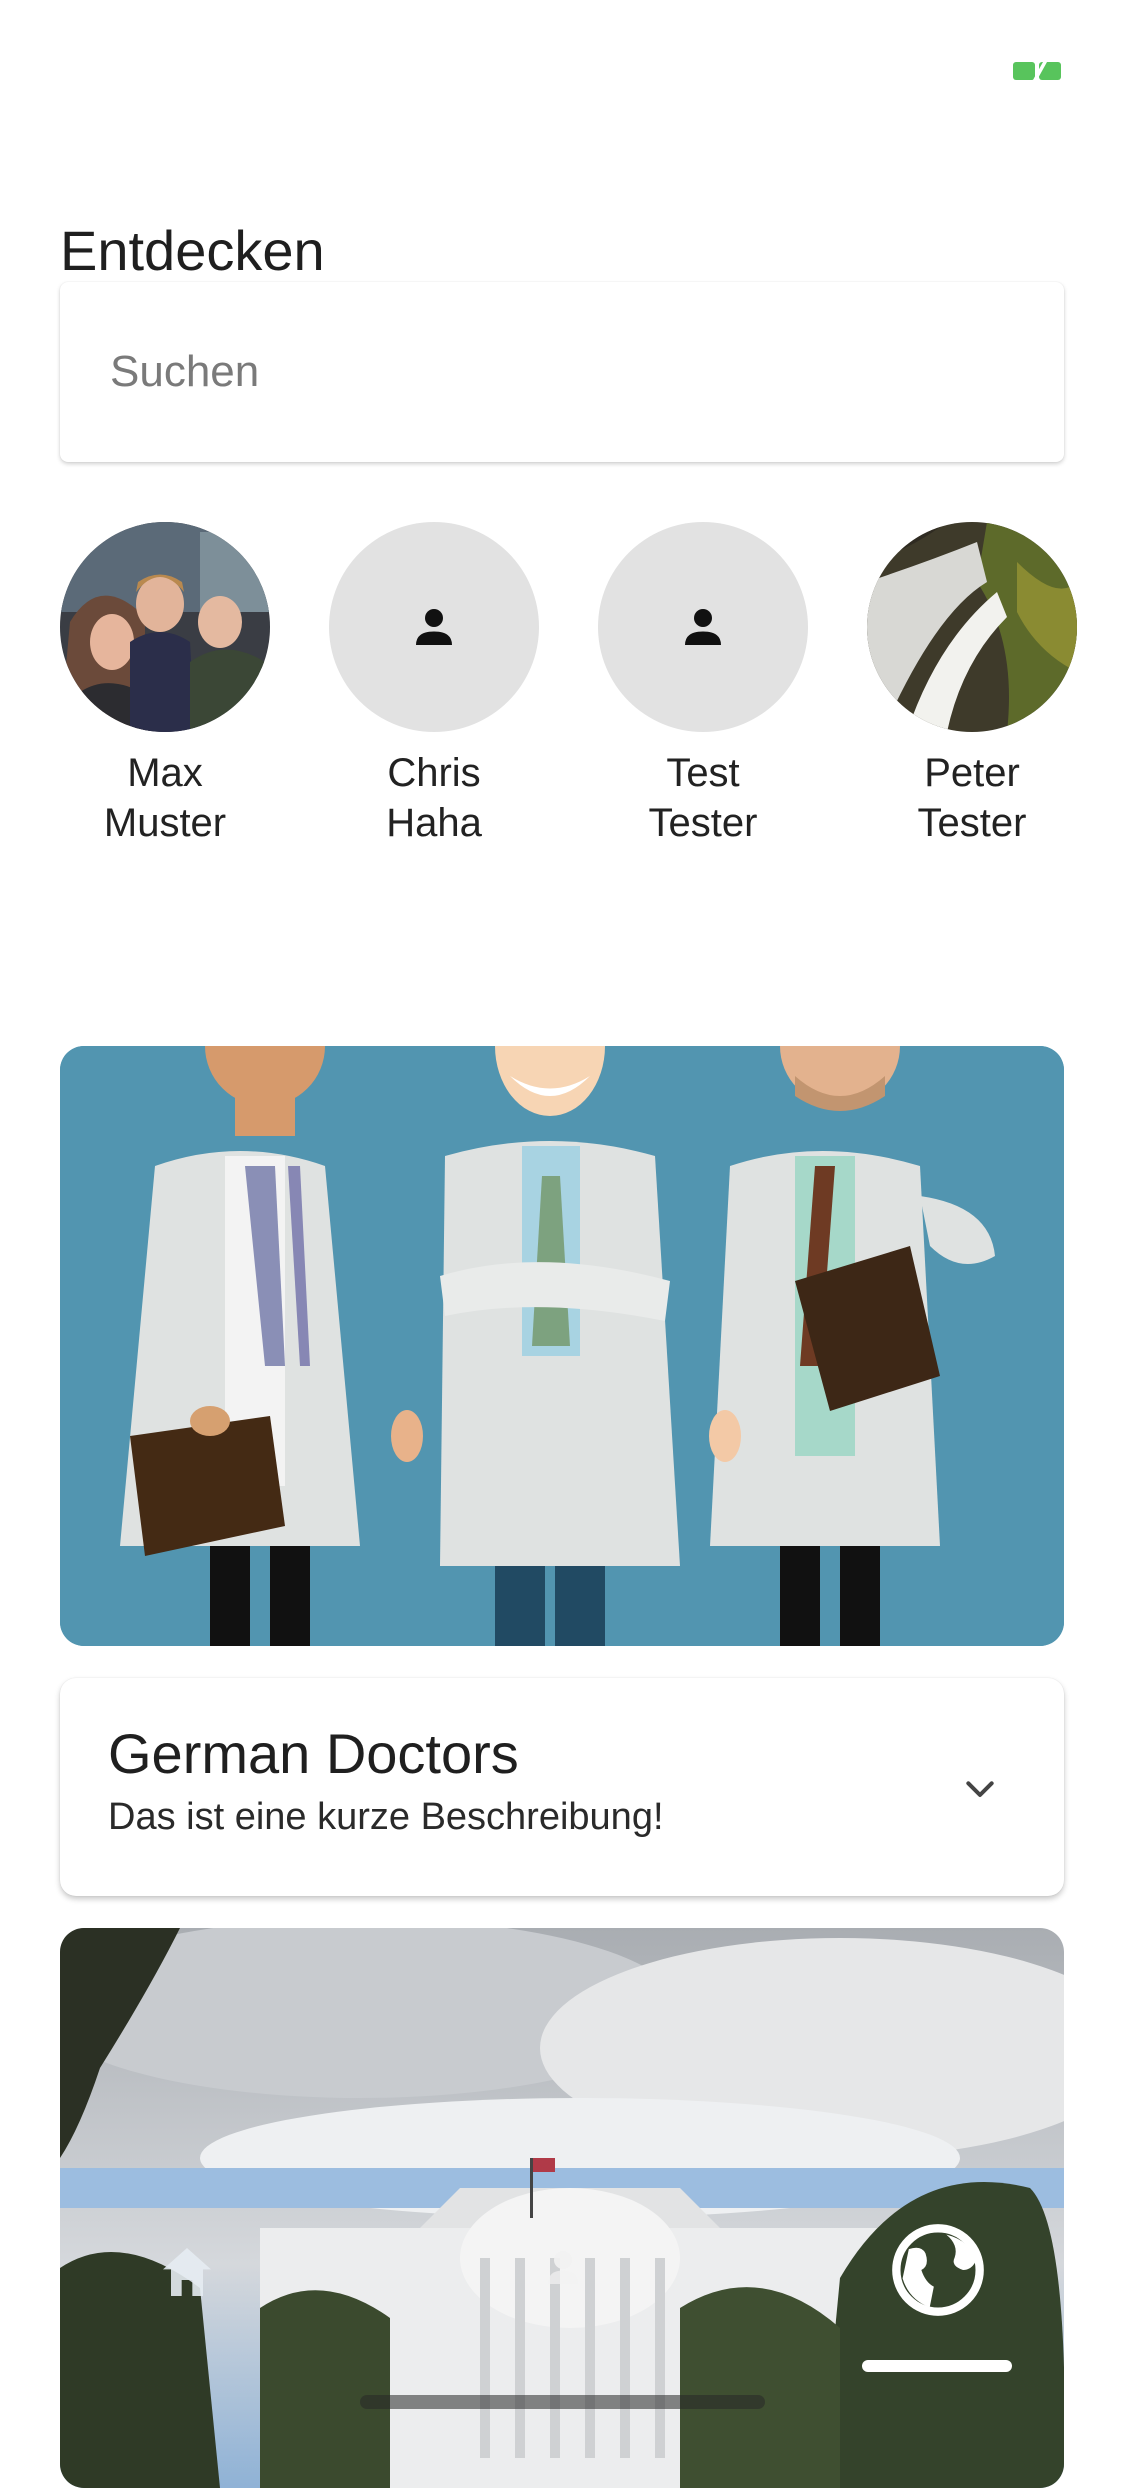  I want to click on home-indicator, so click(562, 2402).